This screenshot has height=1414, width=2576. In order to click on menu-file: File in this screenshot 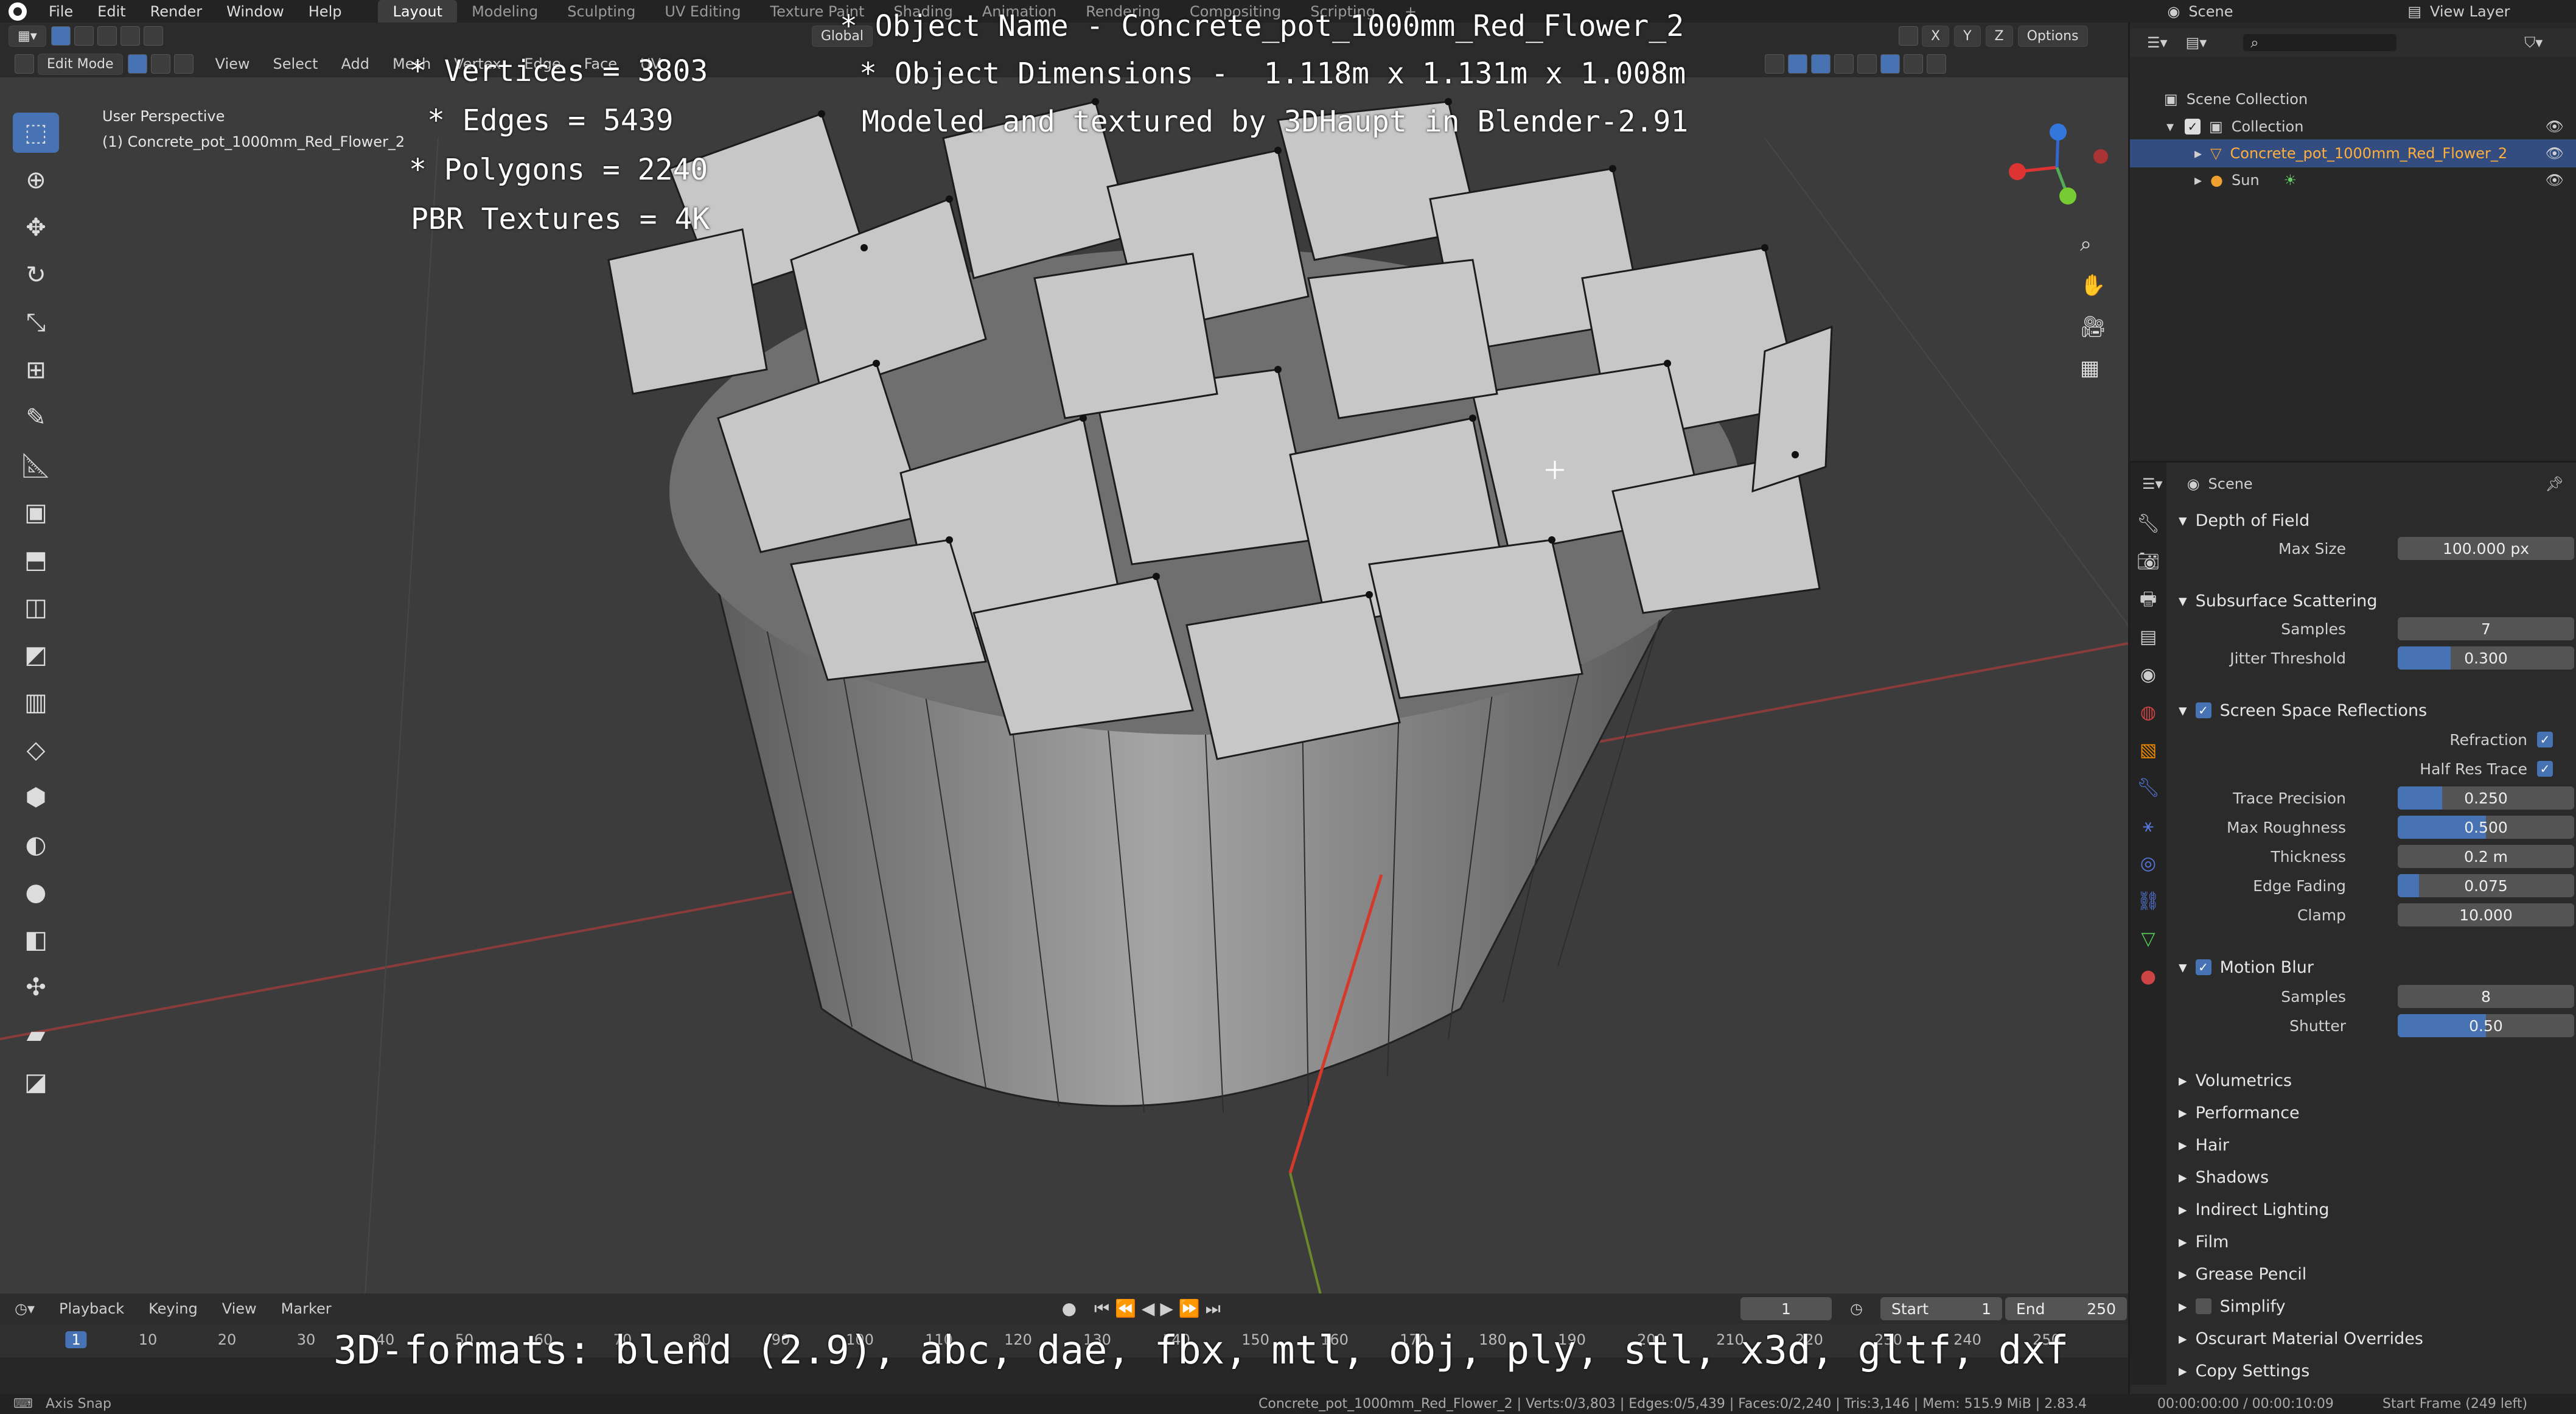, I will do `click(61, 11)`.